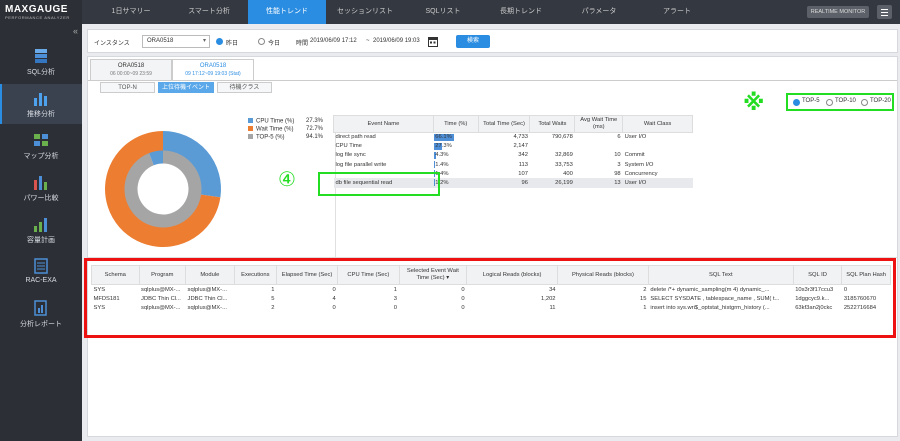 The width and height of the screenshot is (900, 441). What do you see at coordinates (348, 146) in the screenshot?
I see `event-name-cell: CPU Time` at bounding box center [348, 146].